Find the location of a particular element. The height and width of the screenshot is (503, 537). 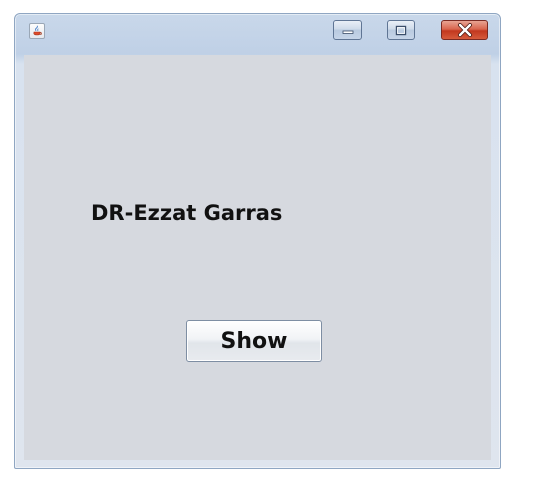

close-button is located at coordinates (464, 30).